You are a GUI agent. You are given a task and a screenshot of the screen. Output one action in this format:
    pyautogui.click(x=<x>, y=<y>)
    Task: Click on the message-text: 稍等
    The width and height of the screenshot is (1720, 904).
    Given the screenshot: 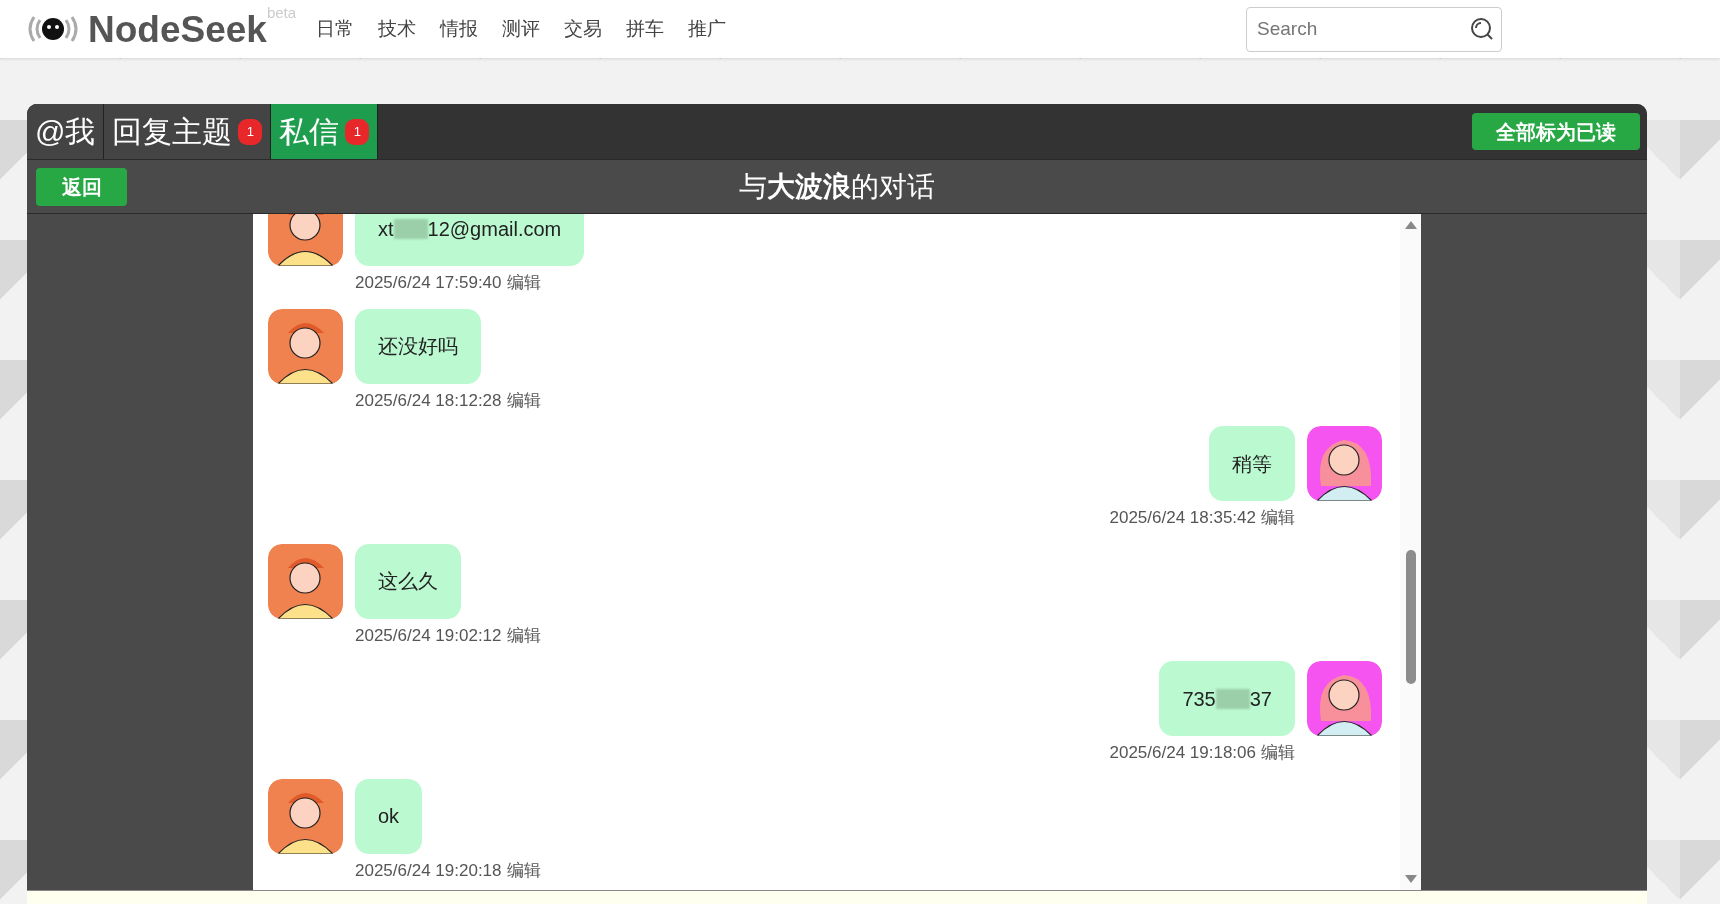 What is the action you would take?
    pyautogui.click(x=1252, y=464)
    